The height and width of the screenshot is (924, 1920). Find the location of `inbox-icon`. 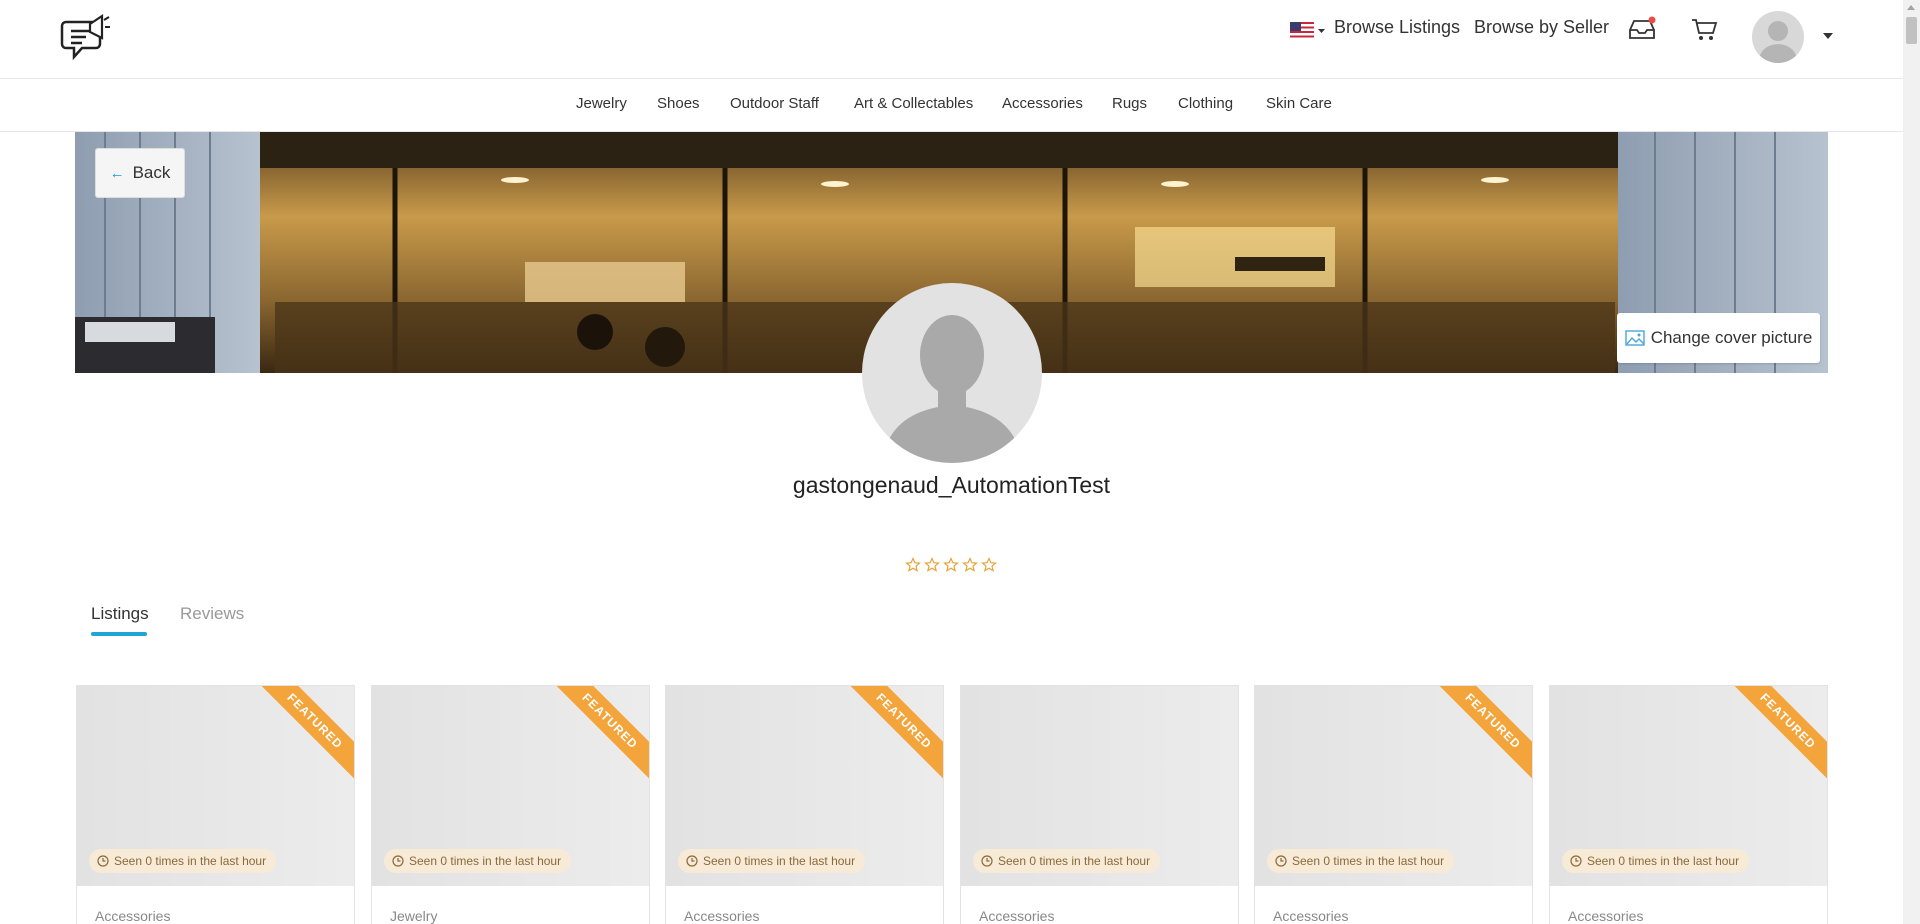

inbox-icon is located at coordinates (1642, 29).